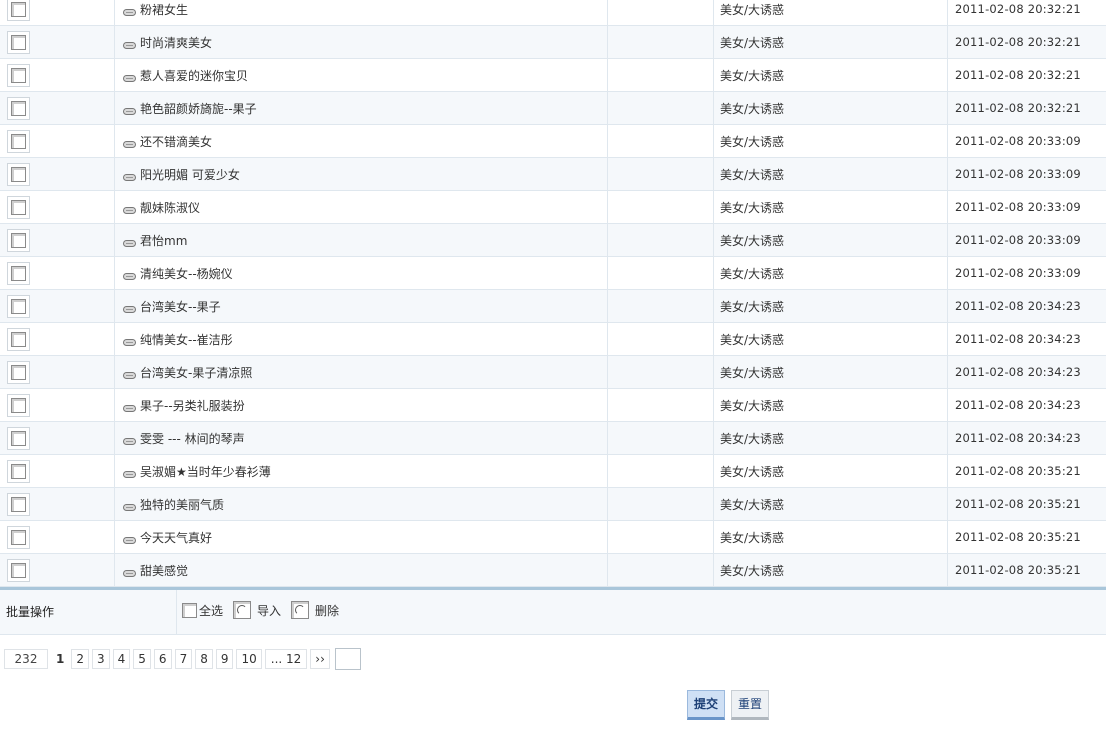 The width and height of the screenshot is (1106, 743). Describe the element at coordinates (142, 658) in the screenshot. I see `page-link: 5` at that location.